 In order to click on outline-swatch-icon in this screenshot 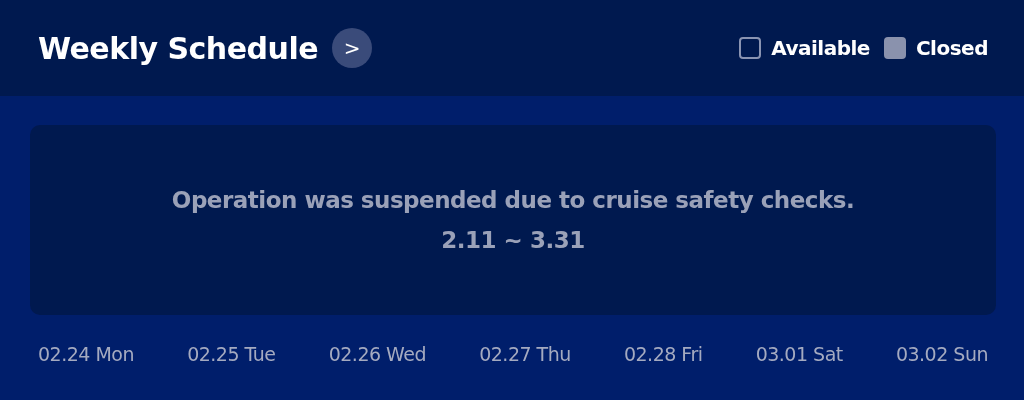, I will do `click(750, 48)`.